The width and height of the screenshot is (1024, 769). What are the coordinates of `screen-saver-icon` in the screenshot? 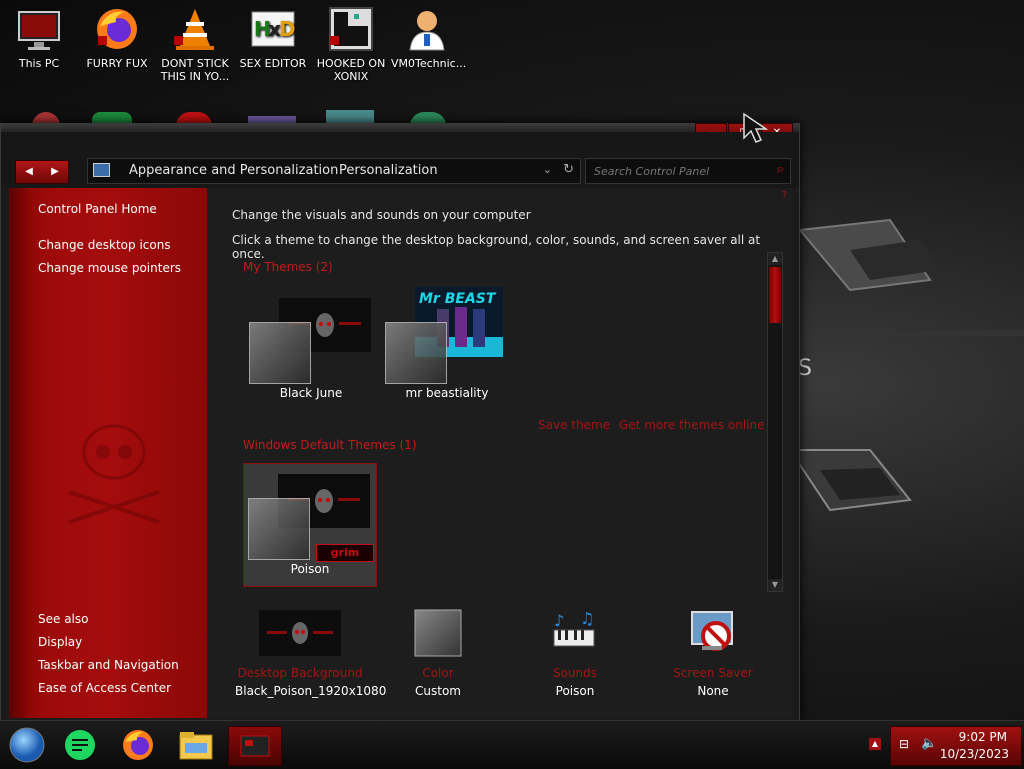 It's located at (713, 633).